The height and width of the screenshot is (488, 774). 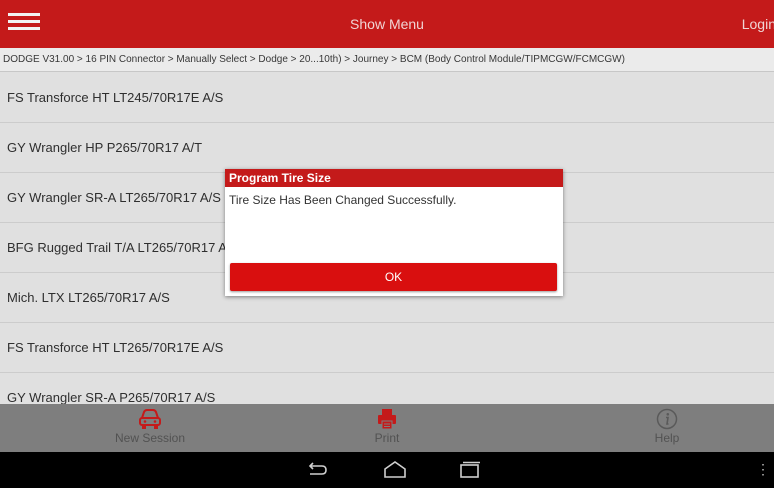 I want to click on info-icon, so click(x=667, y=419).